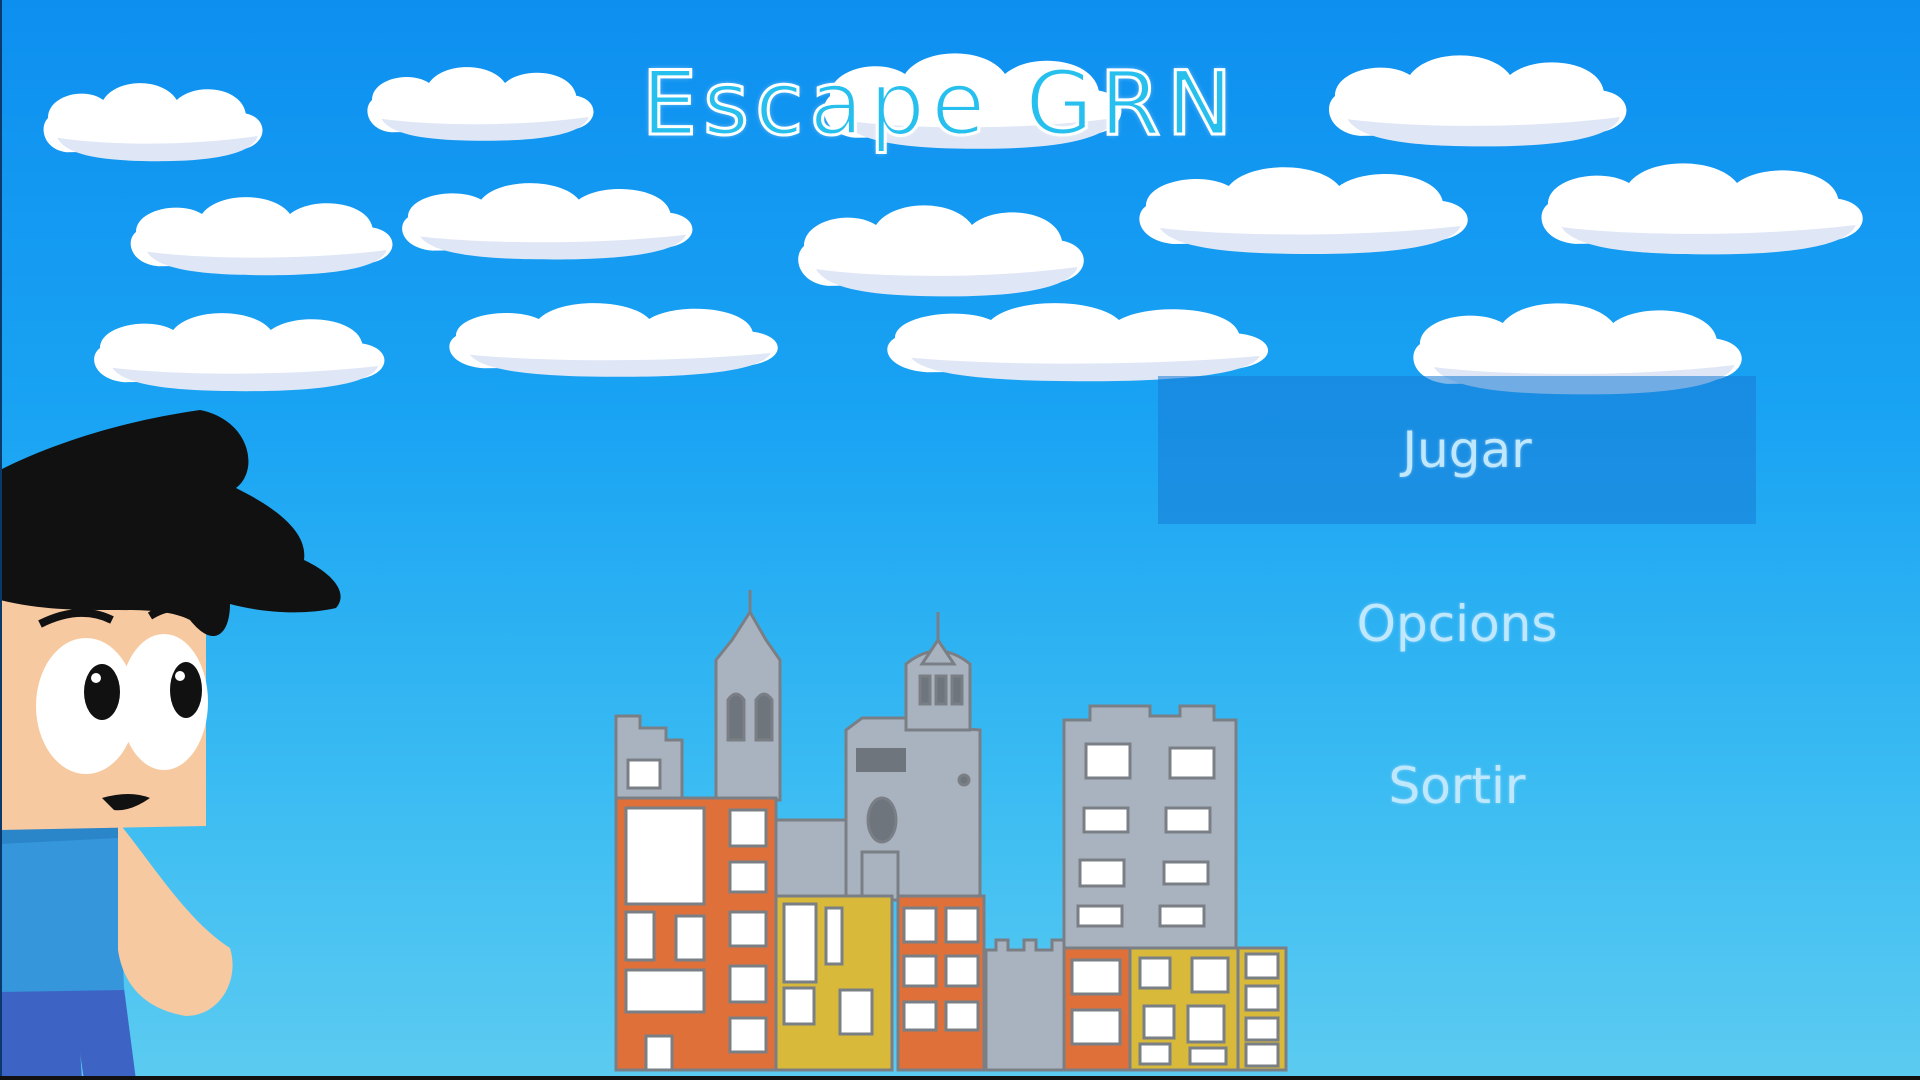 This screenshot has height=1080, width=1920. Describe the element at coordinates (1, 540) in the screenshot. I see `window-edge` at that location.